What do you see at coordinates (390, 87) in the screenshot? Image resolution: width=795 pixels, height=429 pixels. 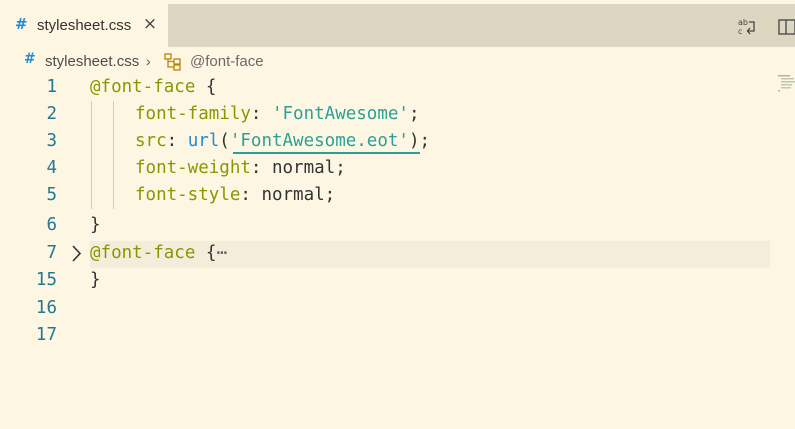 I see `line-1: 1 @font-face {` at bounding box center [390, 87].